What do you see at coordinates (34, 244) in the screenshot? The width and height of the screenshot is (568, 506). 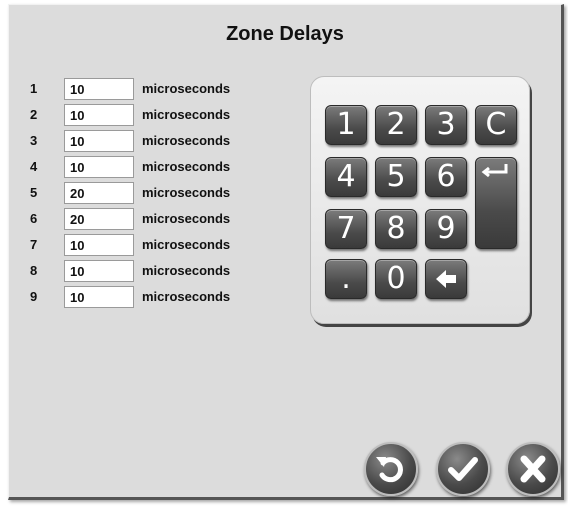 I see `zone-label: 7` at bounding box center [34, 244].